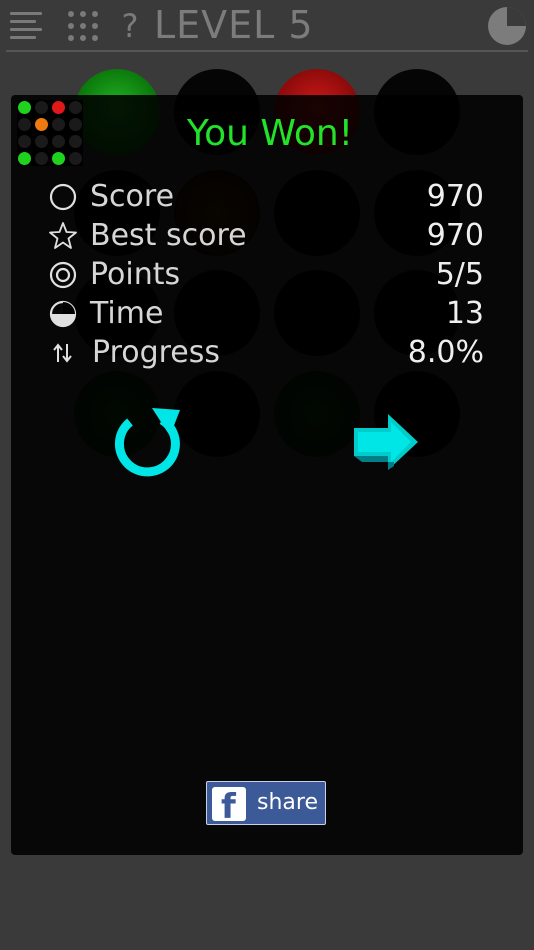 The width and height of the screenshot is (534, 950). I want to click on score-icon, so click(63, 197).